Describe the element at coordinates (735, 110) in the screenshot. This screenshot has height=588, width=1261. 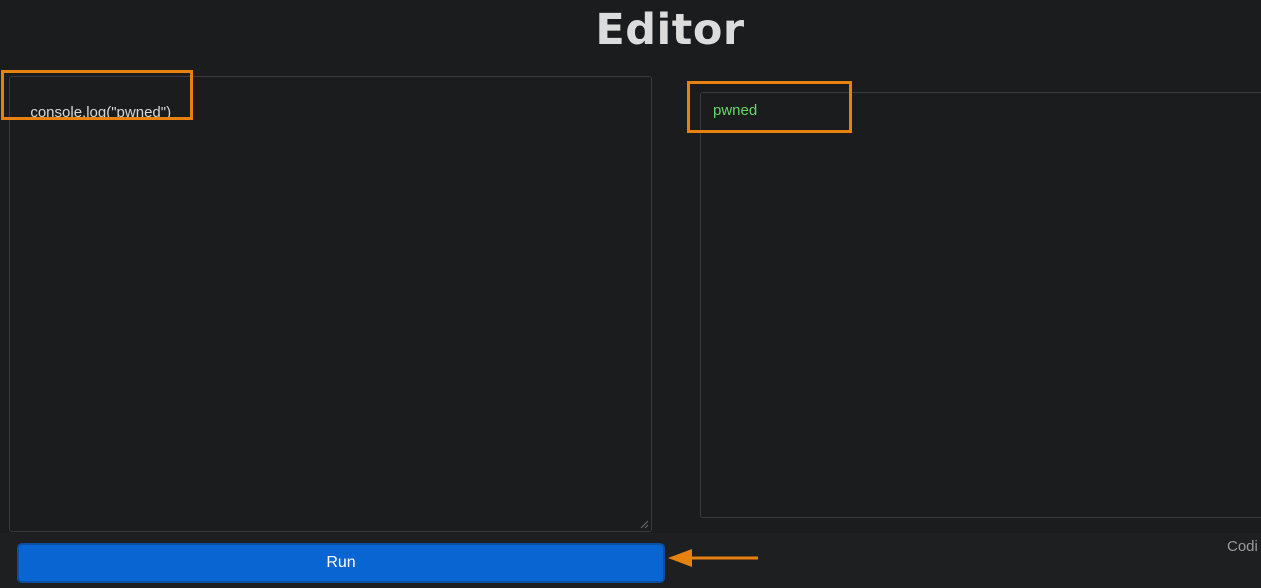
I see `output-line: pwned` at that location.